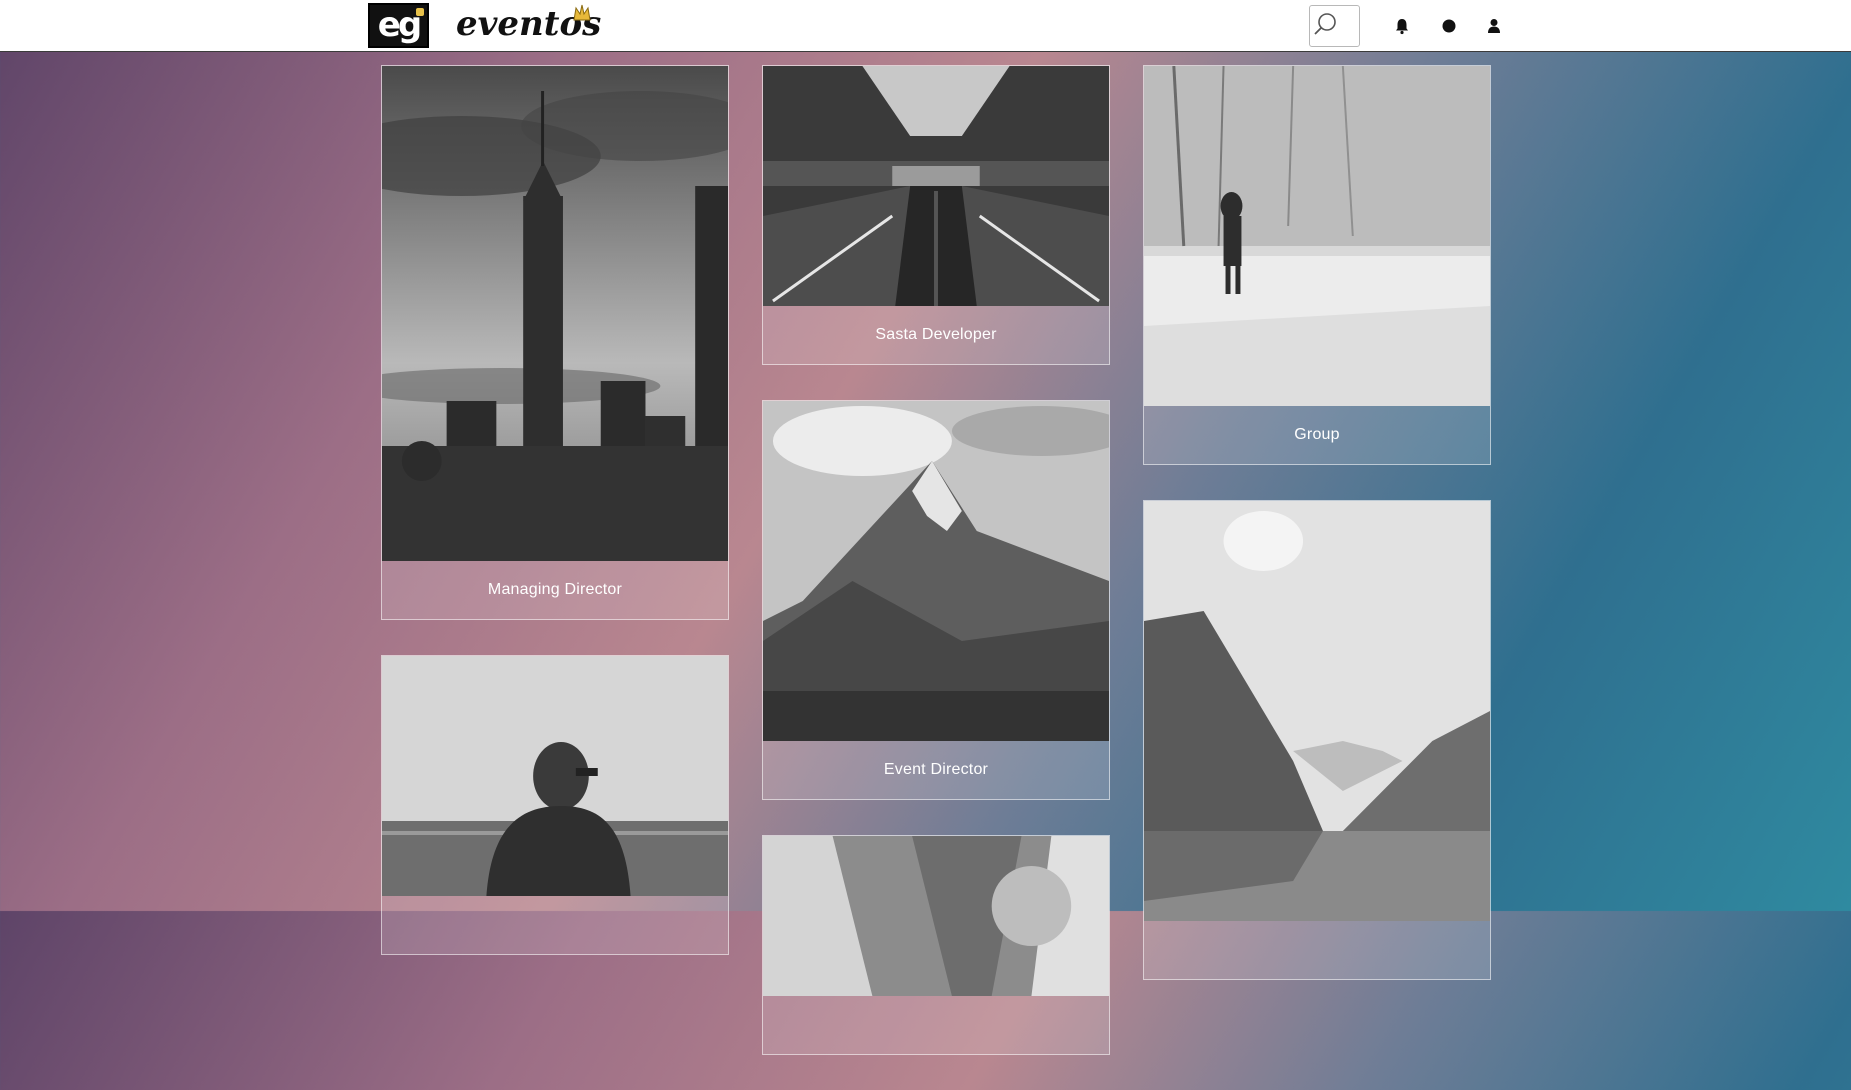 The width and height of the screenshot is (1851, 1090). What do you see at coordinates (1317, 236) in the screenshot?
I see `snowy-field-photo` at bounding box center [1317, 236].